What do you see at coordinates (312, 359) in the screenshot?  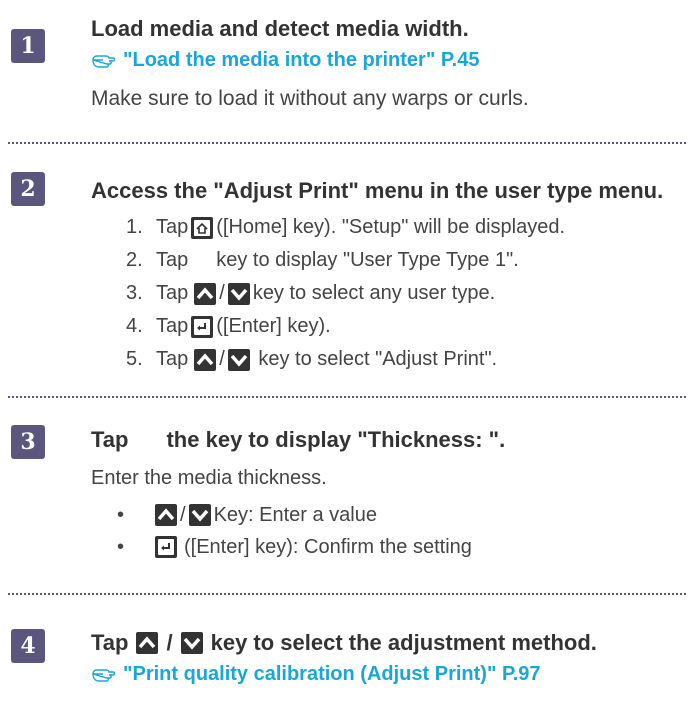 I see `list-item: 5. Tap / key to select "Adjust Print".` at bounding box center [312, 359].